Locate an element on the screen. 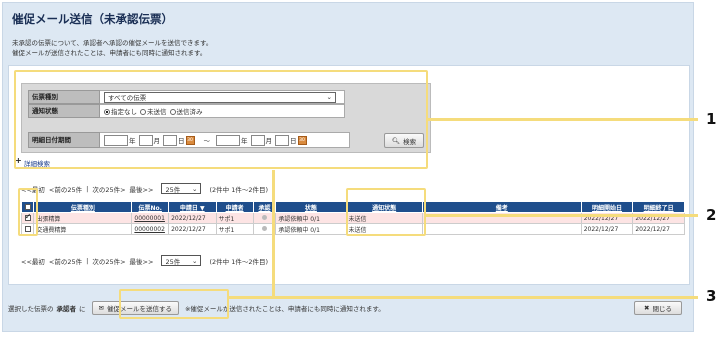 Image resolution: width=726 pixels, height=337 pixels. mail-icon: ✉ is located at coordinates (101, 308).